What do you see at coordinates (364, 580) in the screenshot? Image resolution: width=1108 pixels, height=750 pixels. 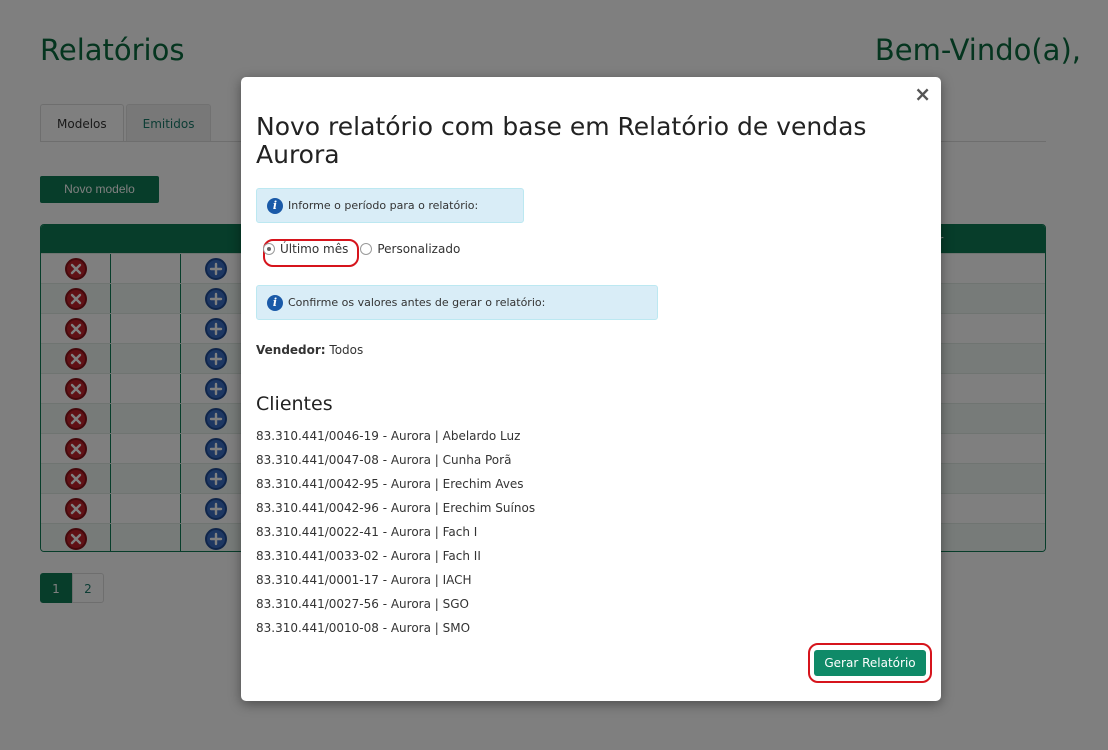 I see `list-item: 83.310.441/0001-17 - Aurora | IACH` at bounding box center [364, 580].